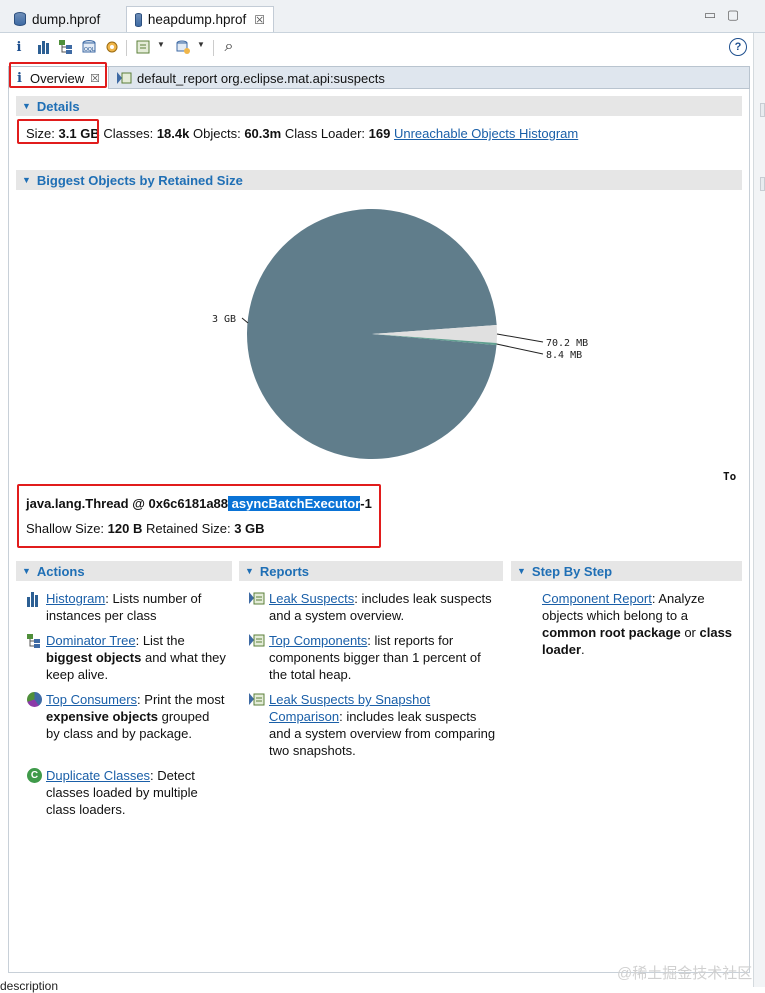 The height and width of the screenshot is (993, 765). I want to click on action-description: : Print the most, so click(181, 699).